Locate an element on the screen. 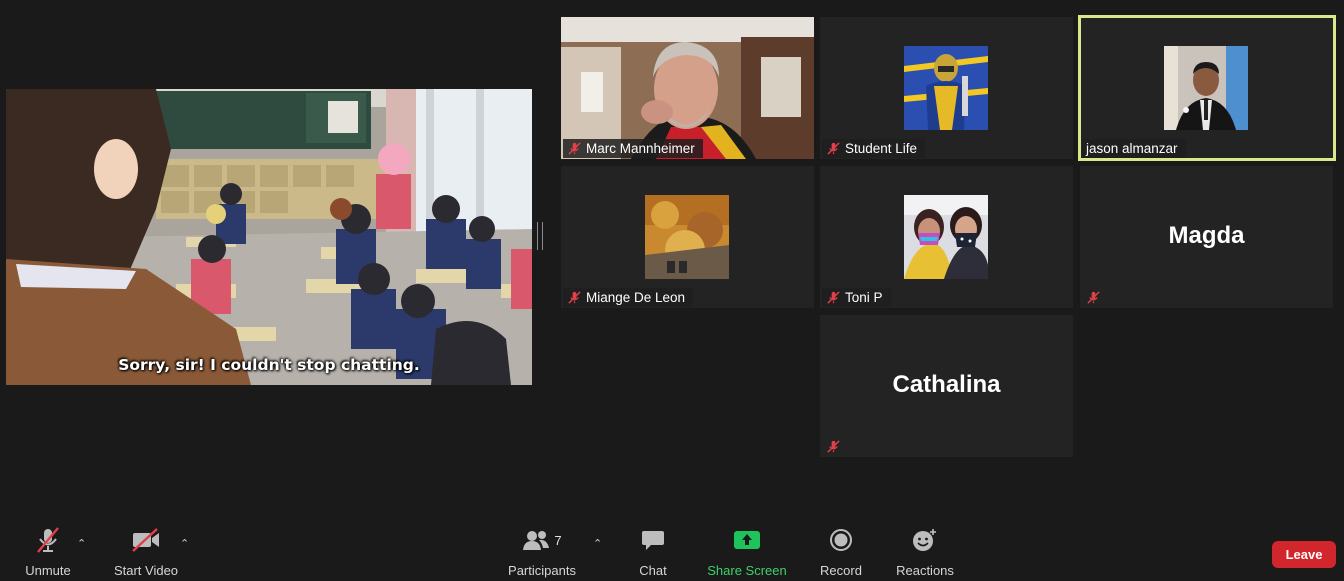  participant-name-tag: Marc Mannheimer is located at coordinates (633, 148).